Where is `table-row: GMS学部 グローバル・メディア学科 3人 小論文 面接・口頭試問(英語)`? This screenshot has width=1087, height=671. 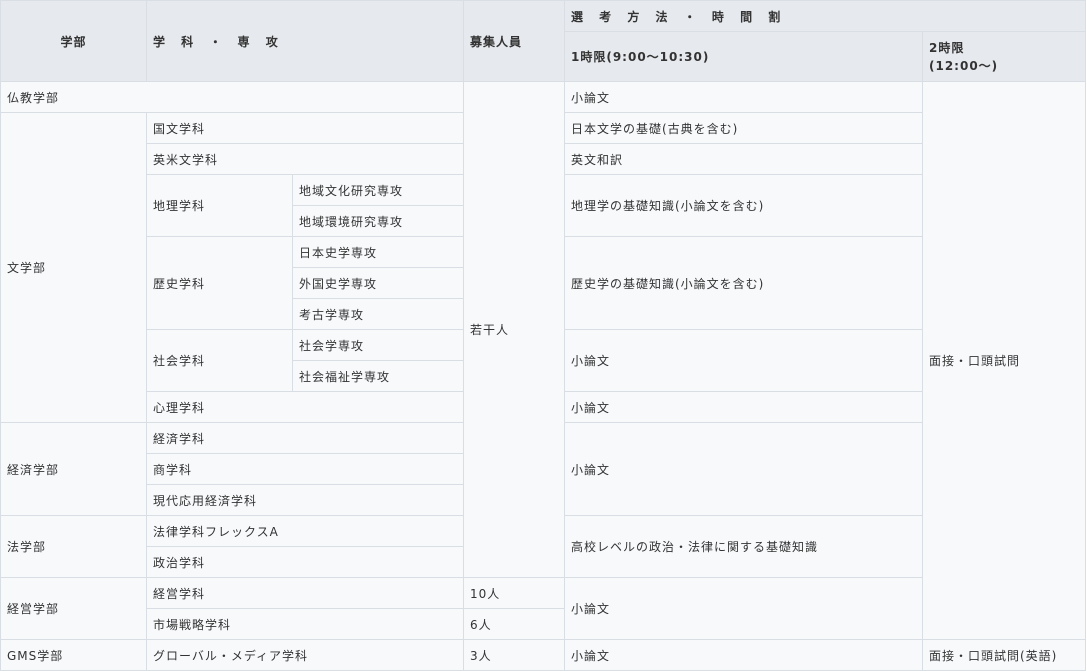 table-row: GMS学部 グローバル・メディア学科 3人 小論文 面接・口頭試問(英語) is located at coordinates (543, 655).